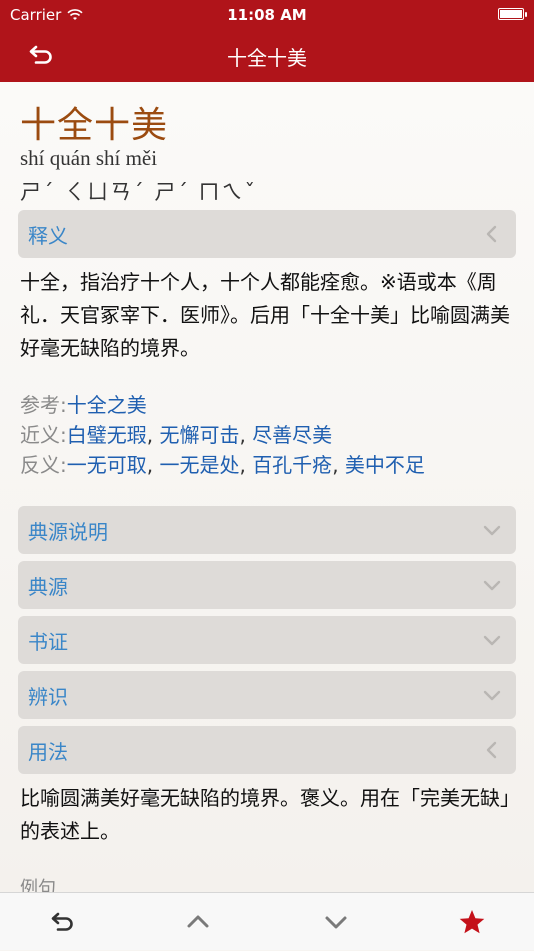 The width and height of the screenshot is (534, 951). I want to click on back-tab-button, so click(62, 922).